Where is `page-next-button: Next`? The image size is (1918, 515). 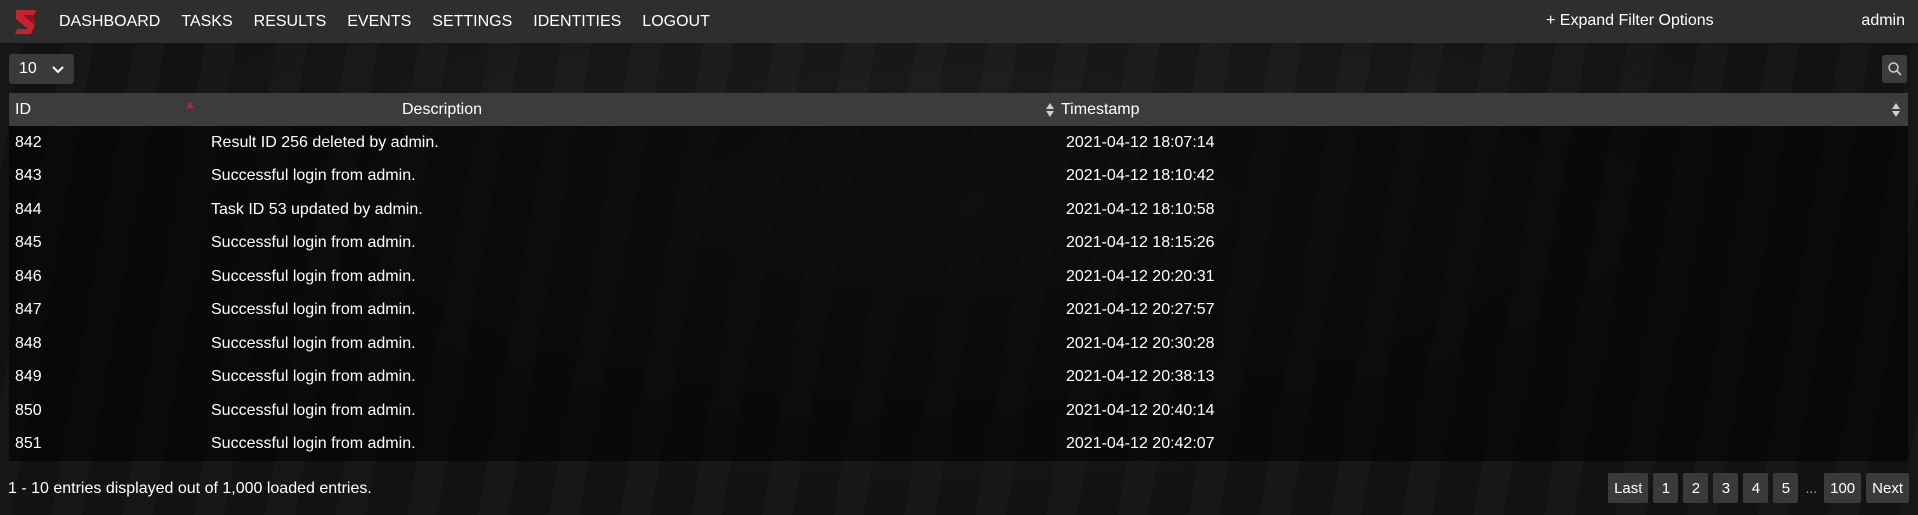 page-next-button: Next is located at coordinates (1887, 488).